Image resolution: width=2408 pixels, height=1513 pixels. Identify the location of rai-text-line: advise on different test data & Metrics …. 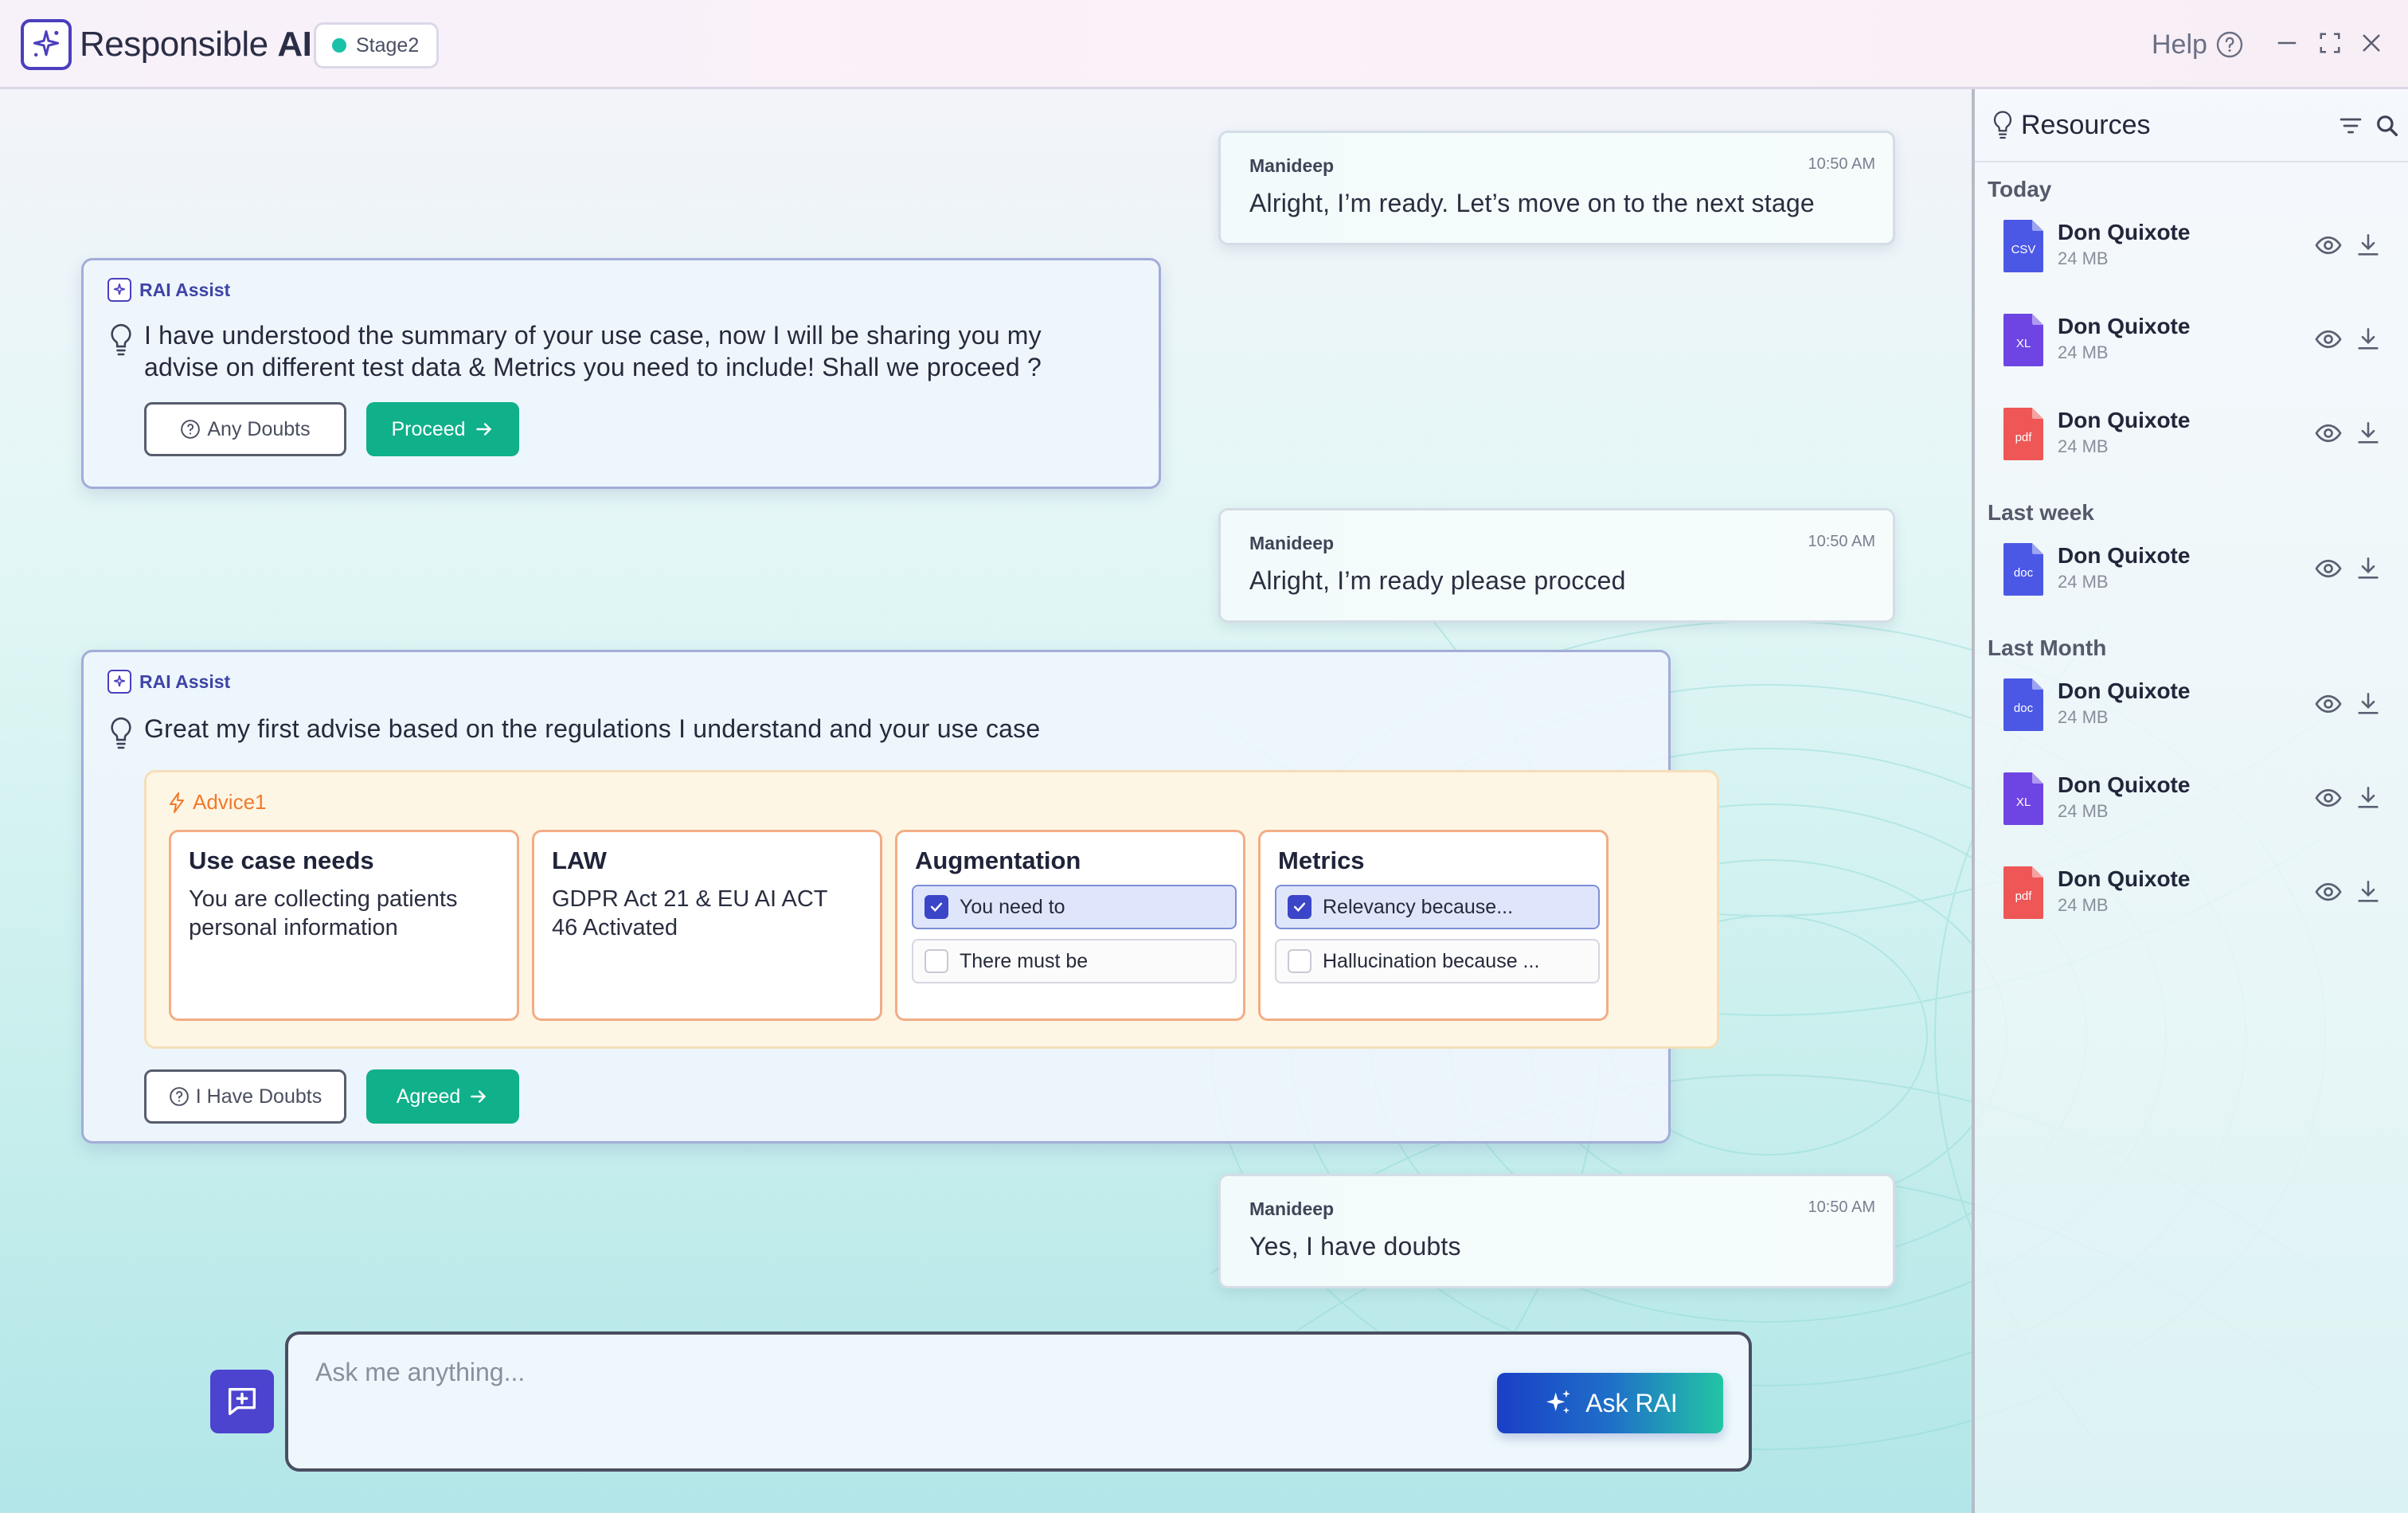
(593, 367).